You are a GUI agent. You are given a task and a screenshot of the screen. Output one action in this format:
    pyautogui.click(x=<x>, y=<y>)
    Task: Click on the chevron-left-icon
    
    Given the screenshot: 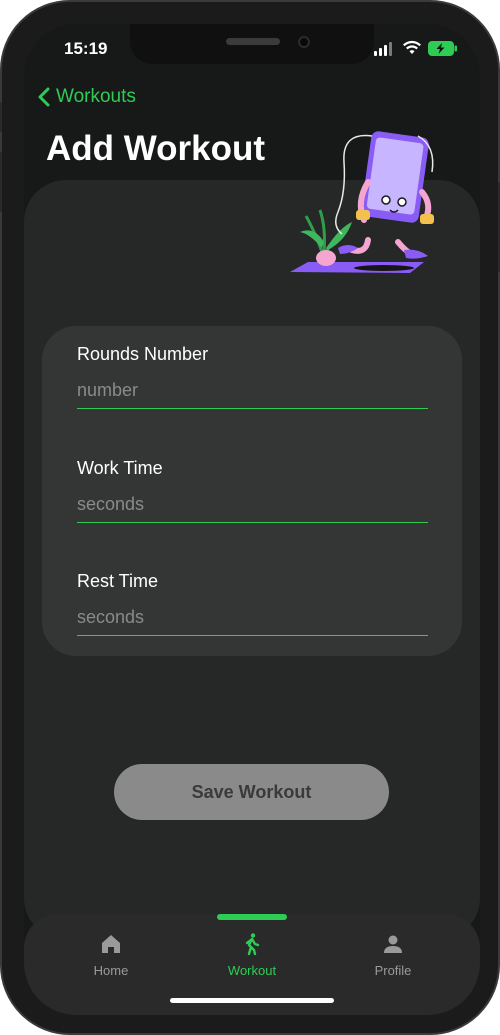 What is the action you would take?
    pyautogui.click(x=44, y=97)
    